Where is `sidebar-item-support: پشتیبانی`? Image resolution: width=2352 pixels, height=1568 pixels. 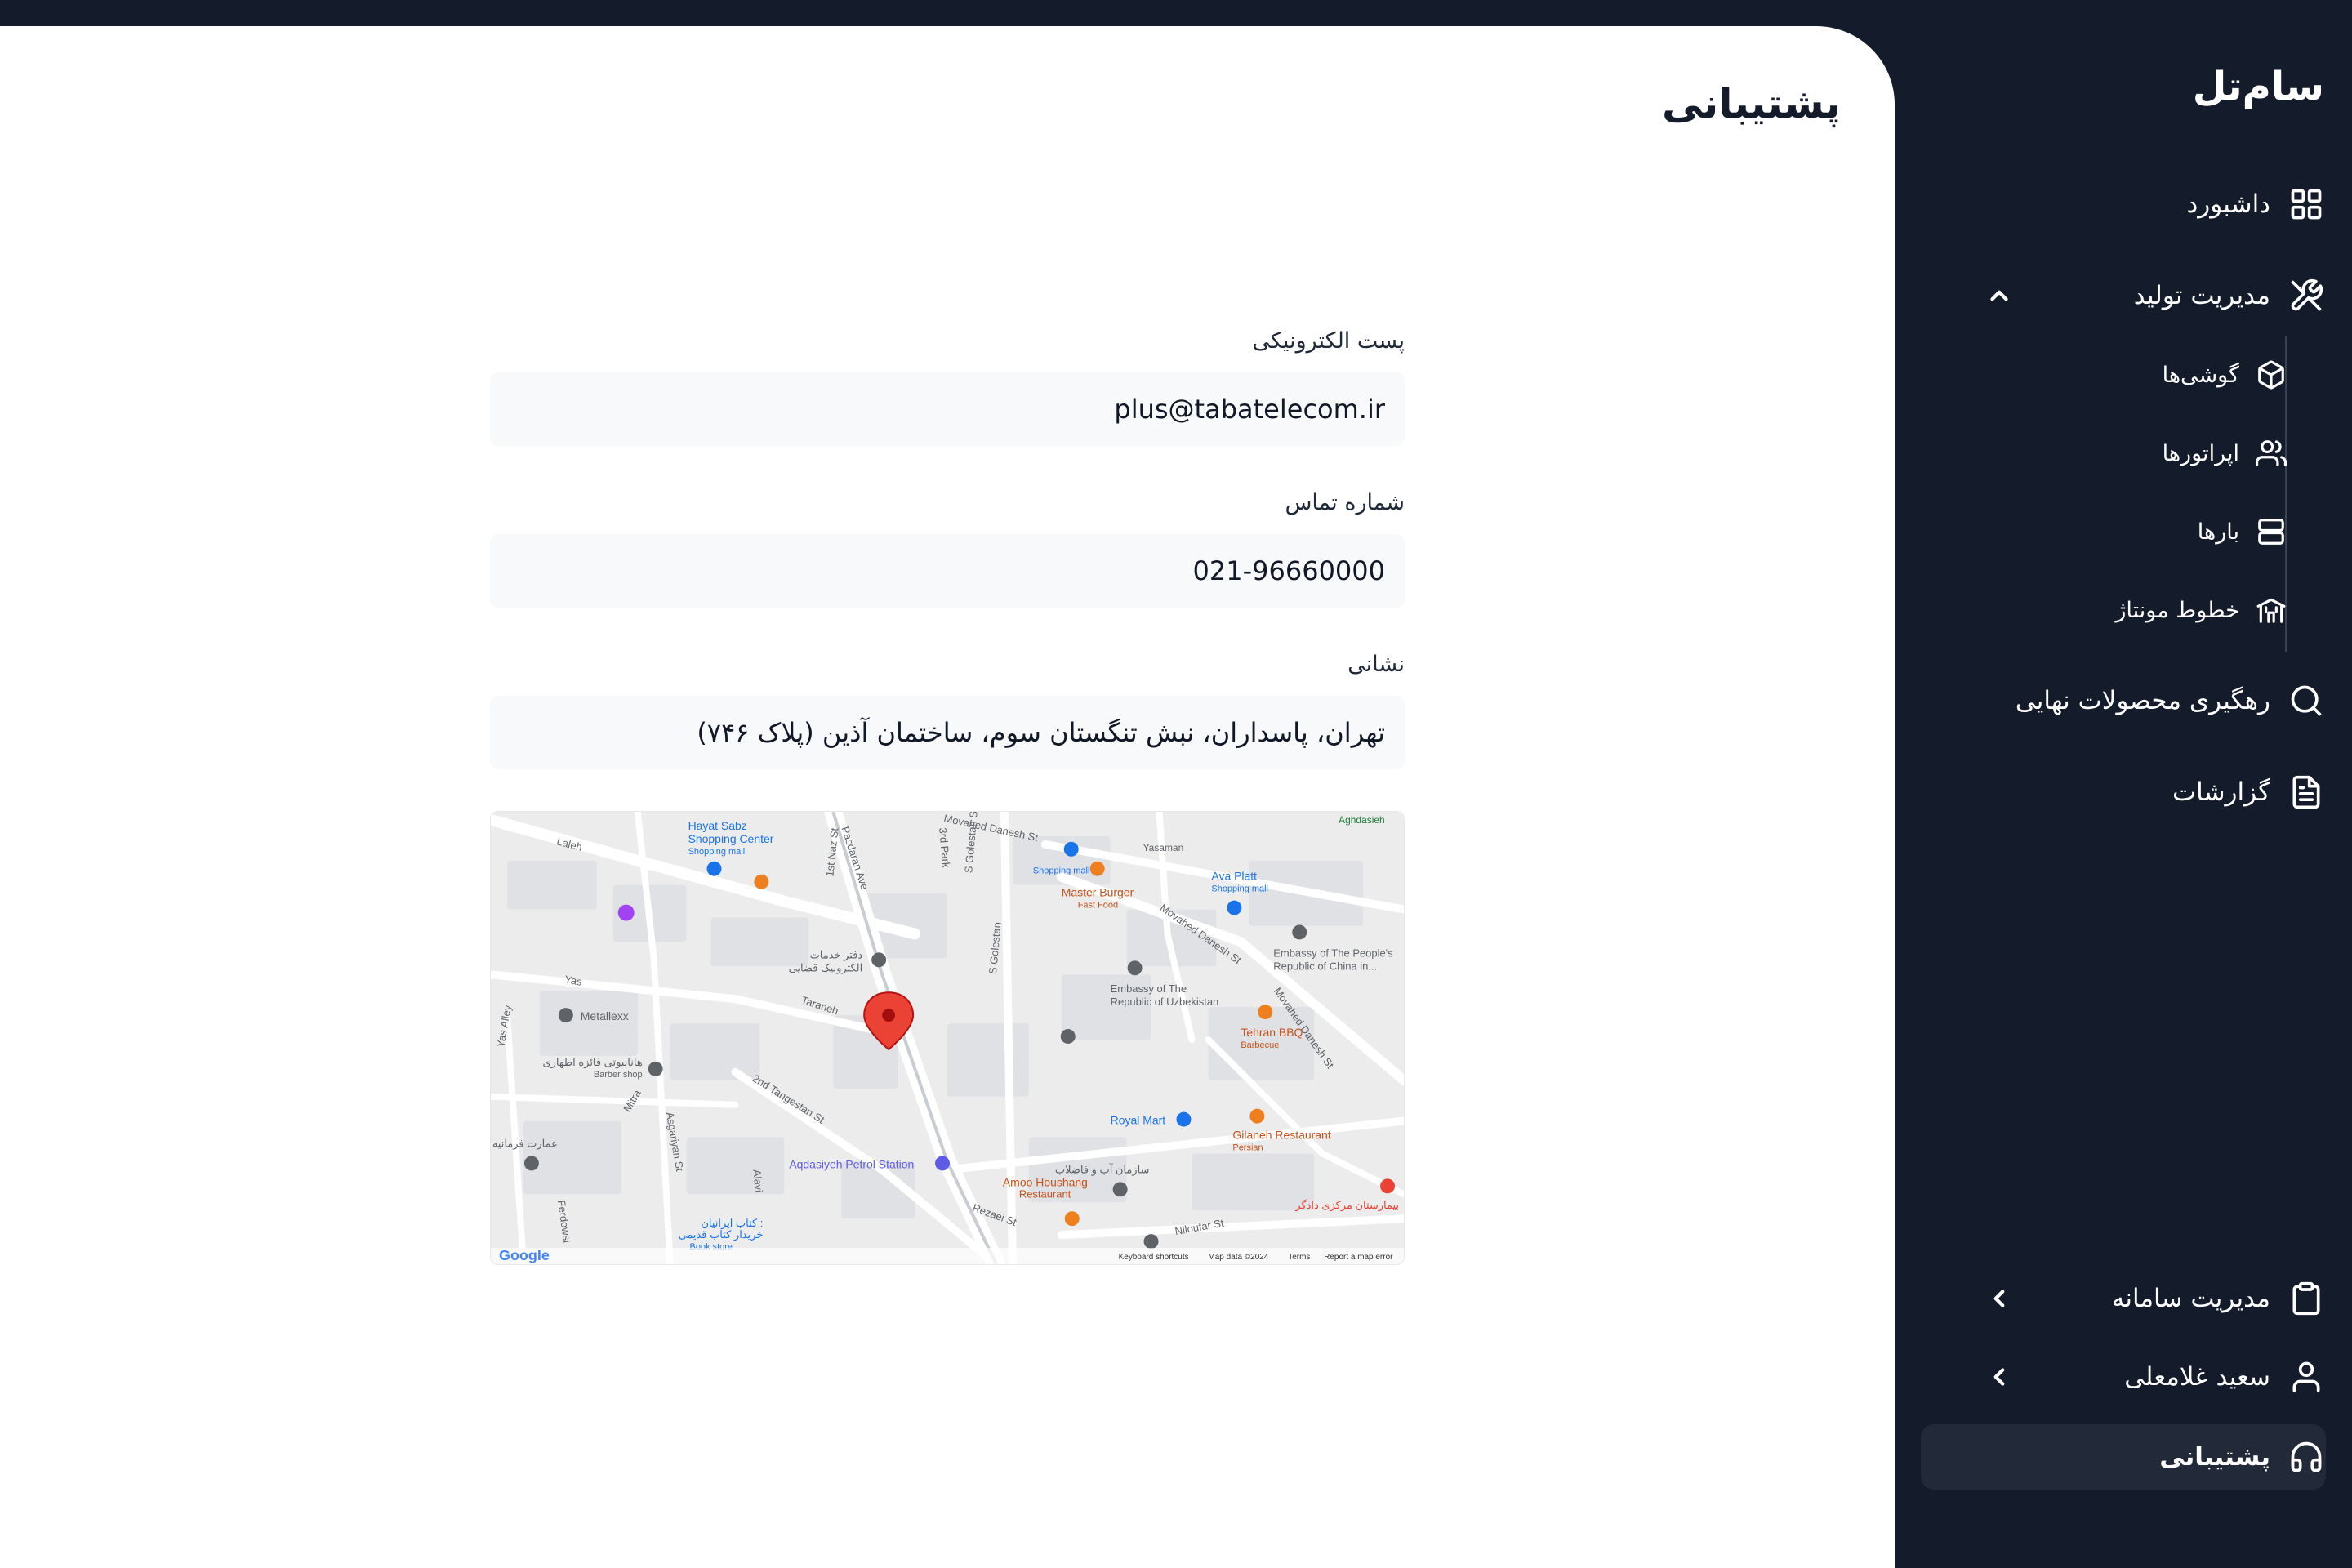
sidebar-item-support: پشتیبانی is located at coordinates (2123, 1457).